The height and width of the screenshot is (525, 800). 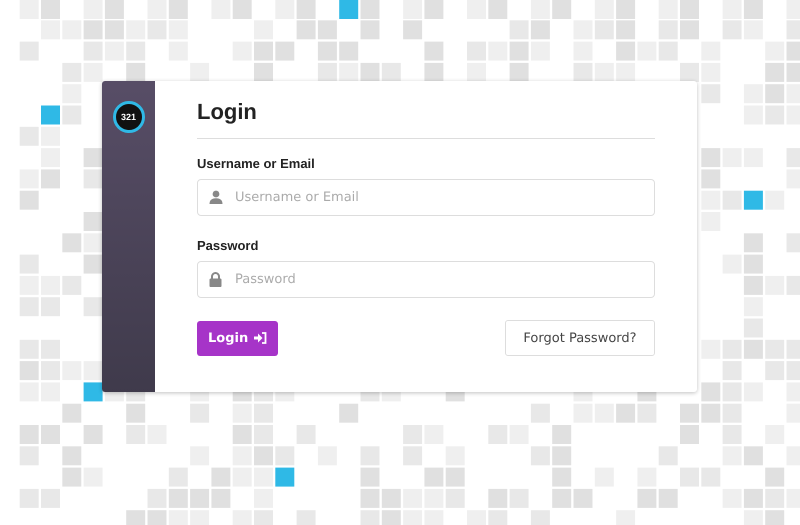 I want to click on login-button: Login, so click(x=237, y=338).